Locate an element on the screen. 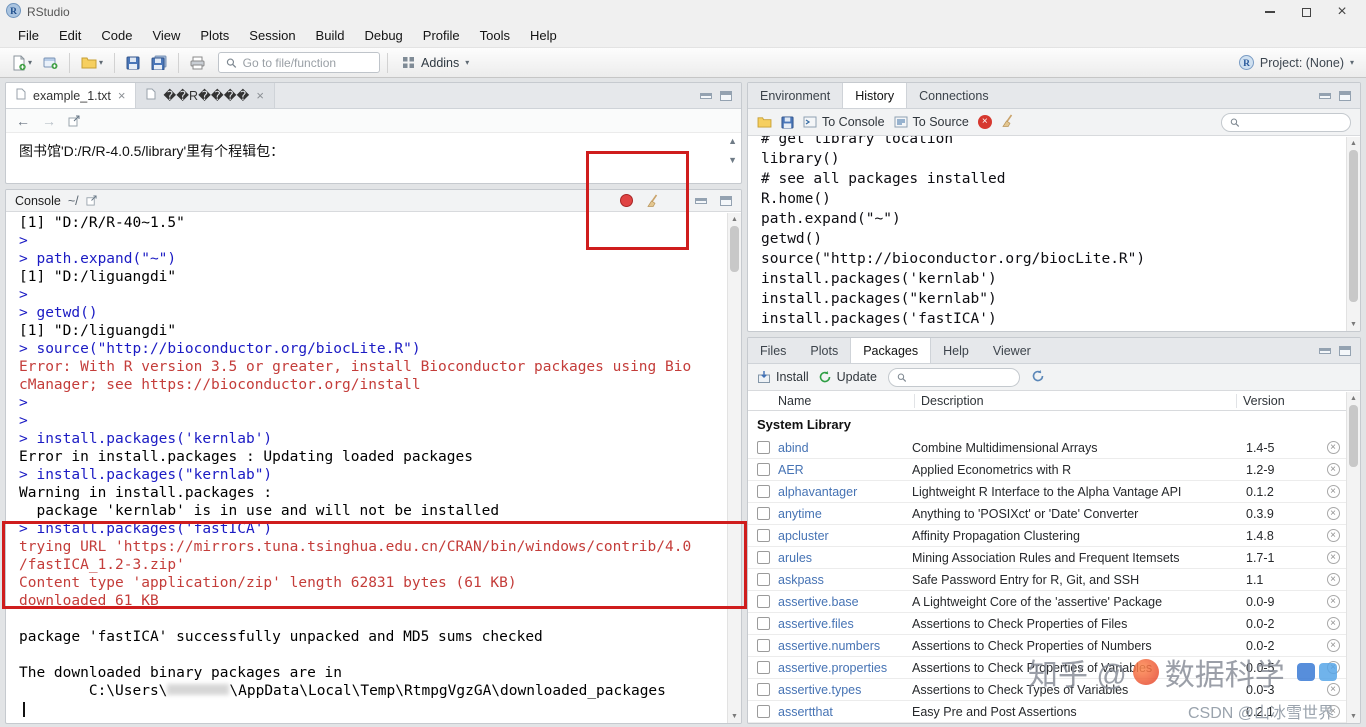  remove-history-button: × is located at coordinates (984, 122).